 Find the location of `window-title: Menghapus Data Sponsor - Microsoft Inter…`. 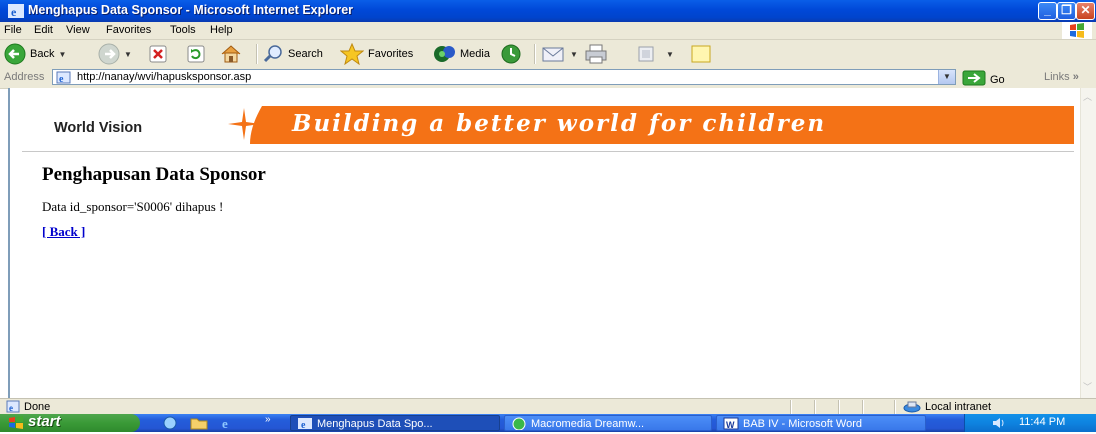

window-title: Menghapus Data Sponsor - Microsoft Inter… is located at coordinates (191, 10).